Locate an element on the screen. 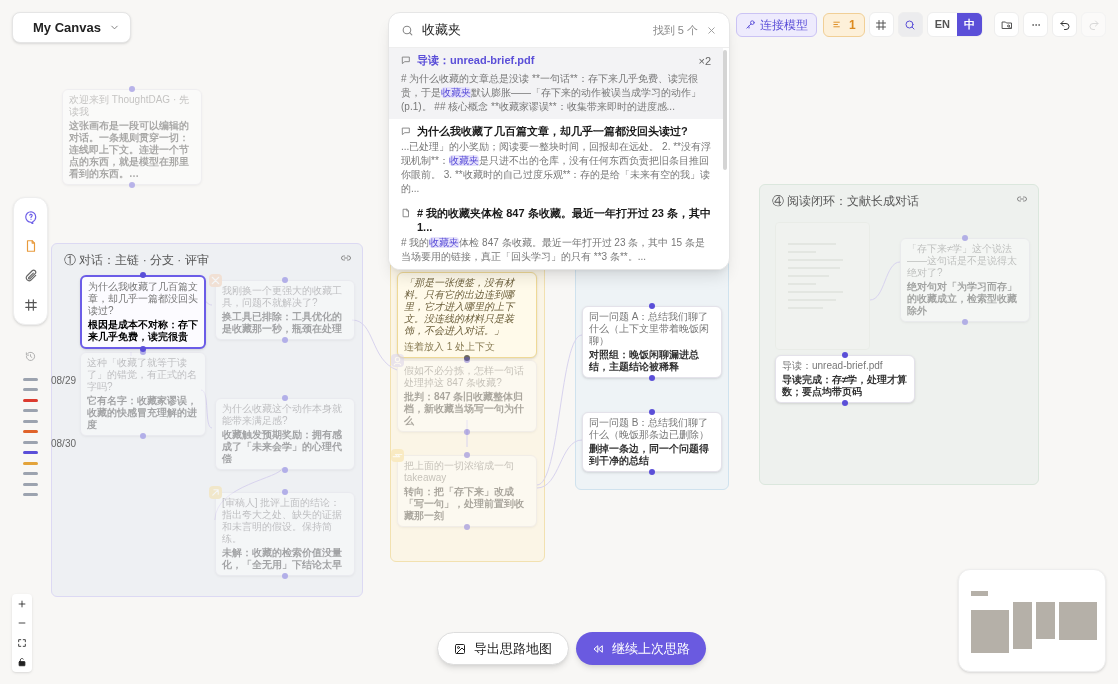  timeline-date: 08/29 is located at coordinates (64, 381).